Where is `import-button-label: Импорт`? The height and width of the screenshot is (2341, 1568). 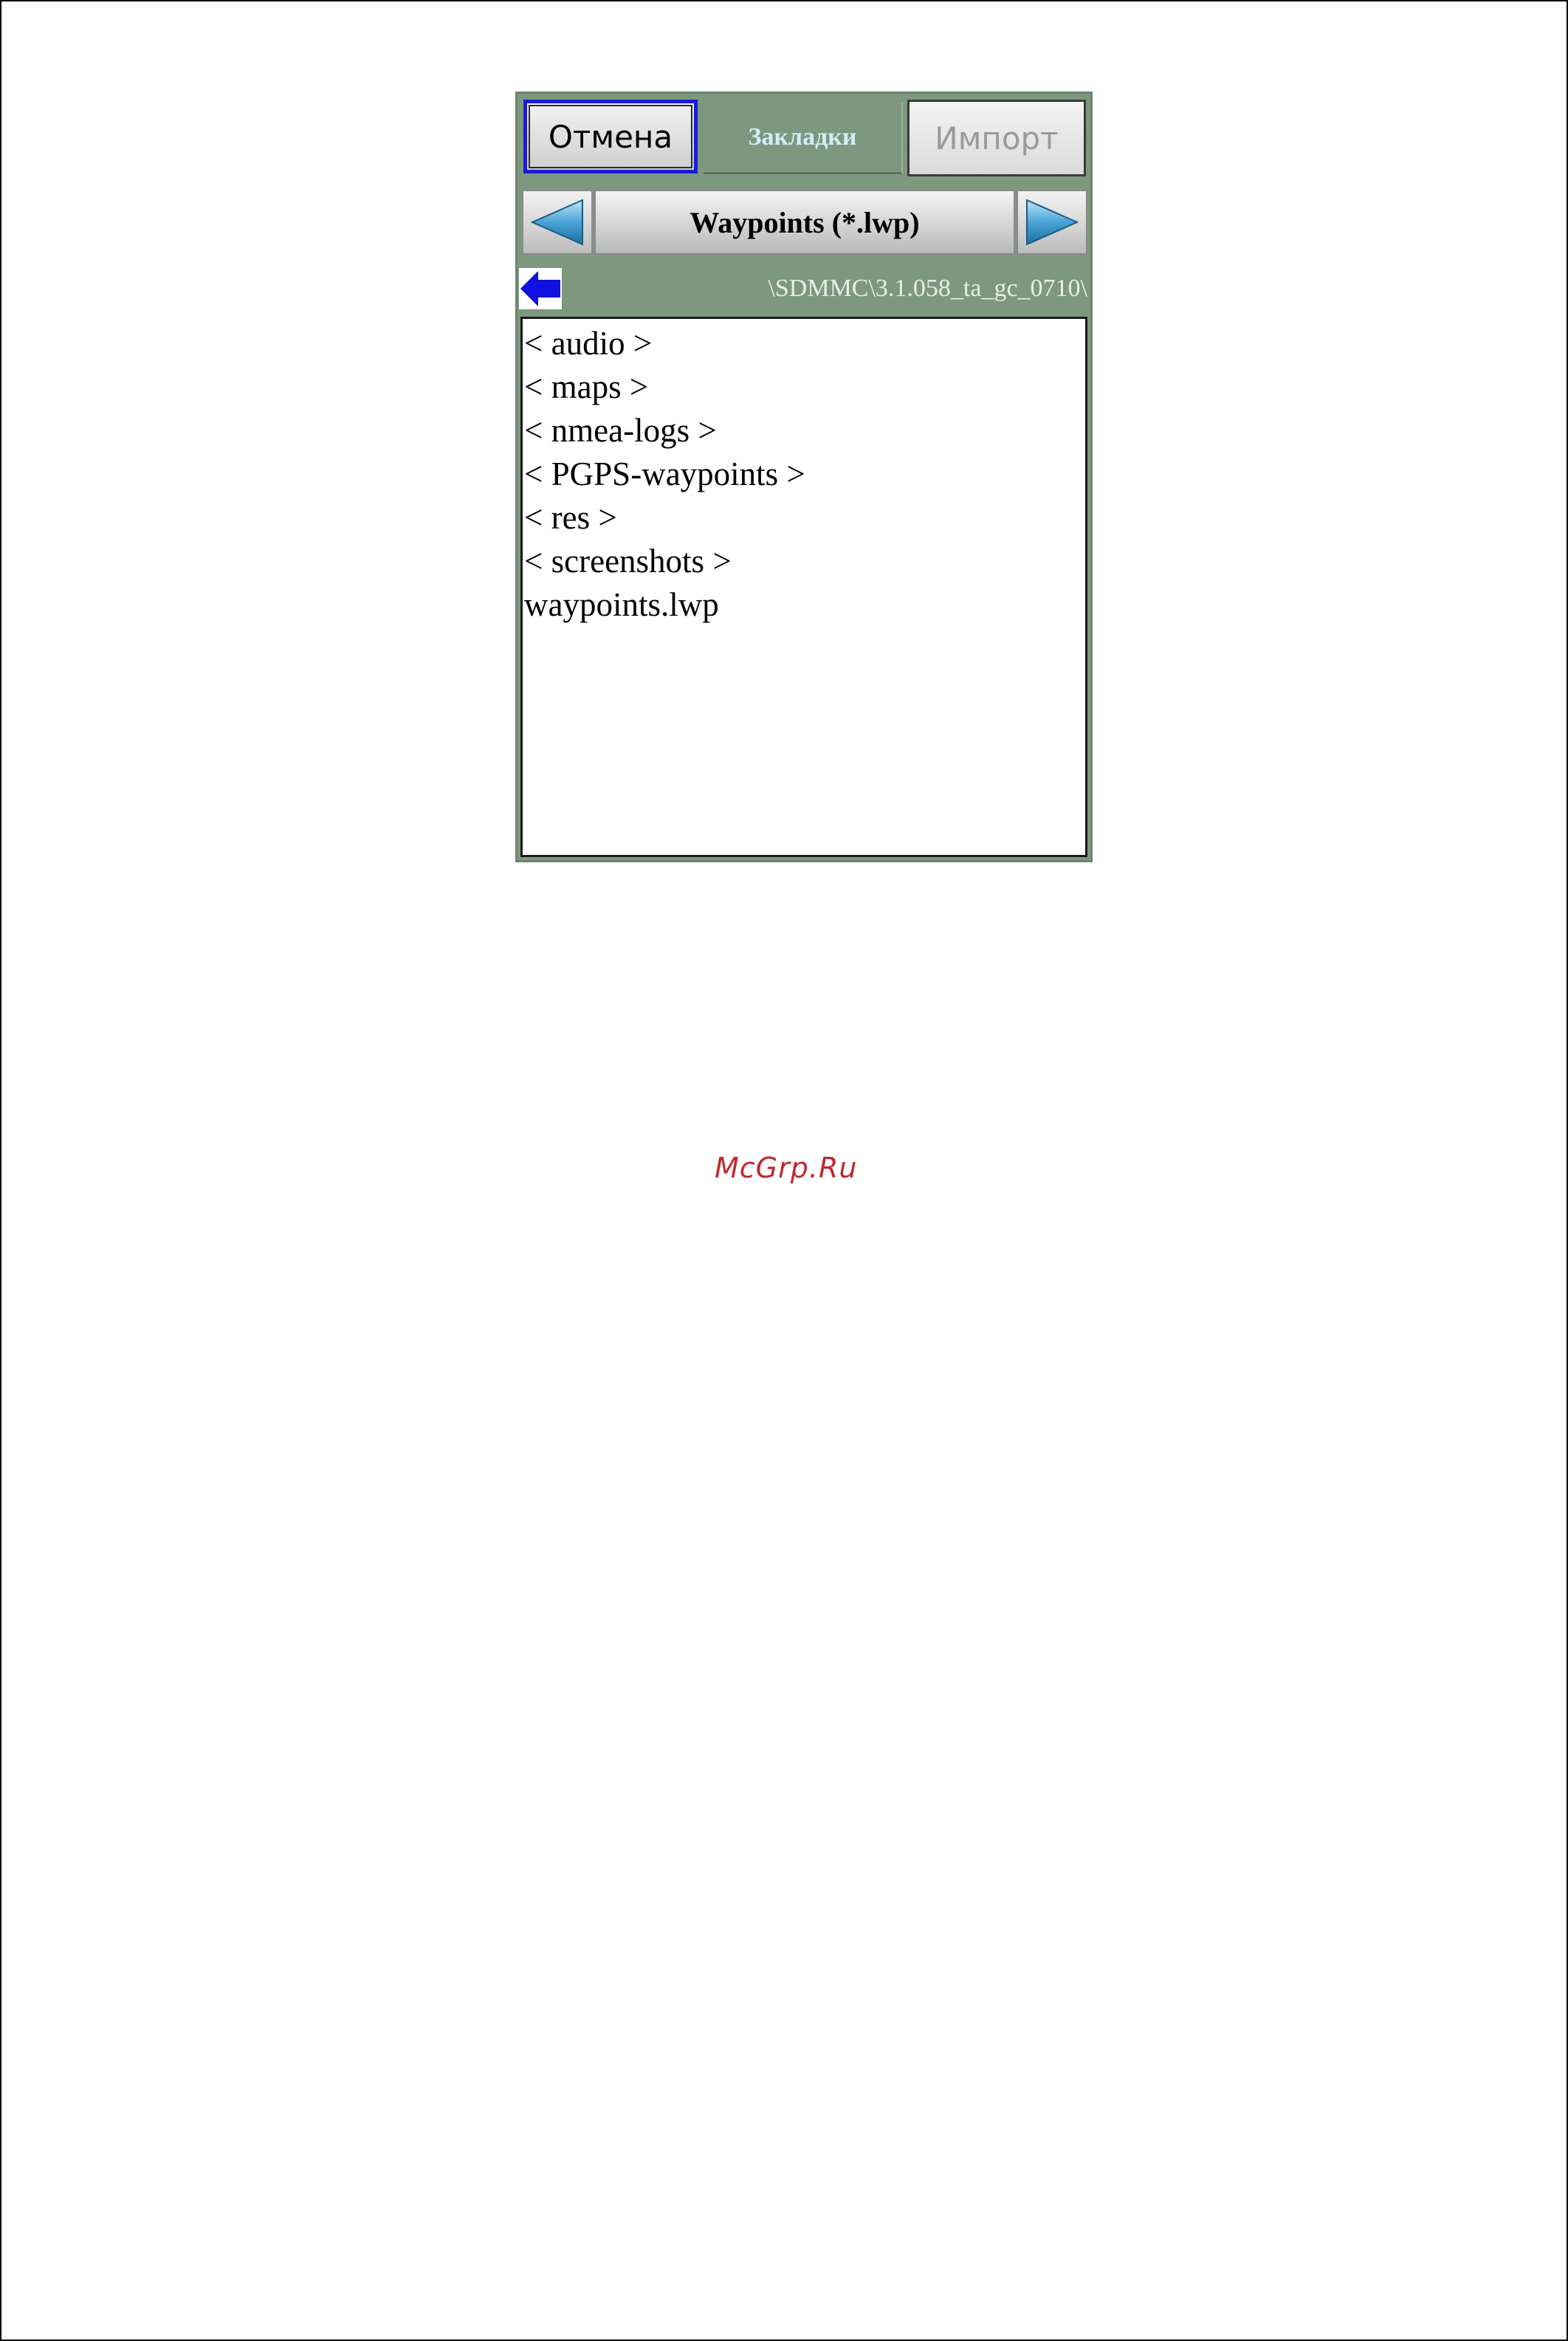
import-button-label: Импорт is located at coordinates (997, 138).